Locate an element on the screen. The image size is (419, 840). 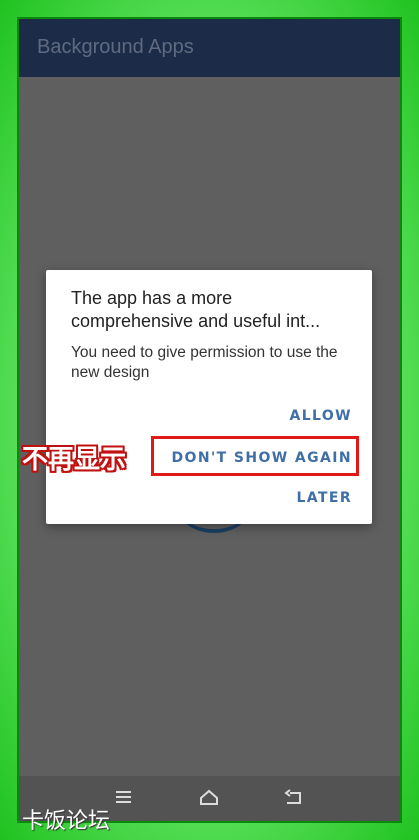
later-button: LATER is located at coordinates (324, 498).